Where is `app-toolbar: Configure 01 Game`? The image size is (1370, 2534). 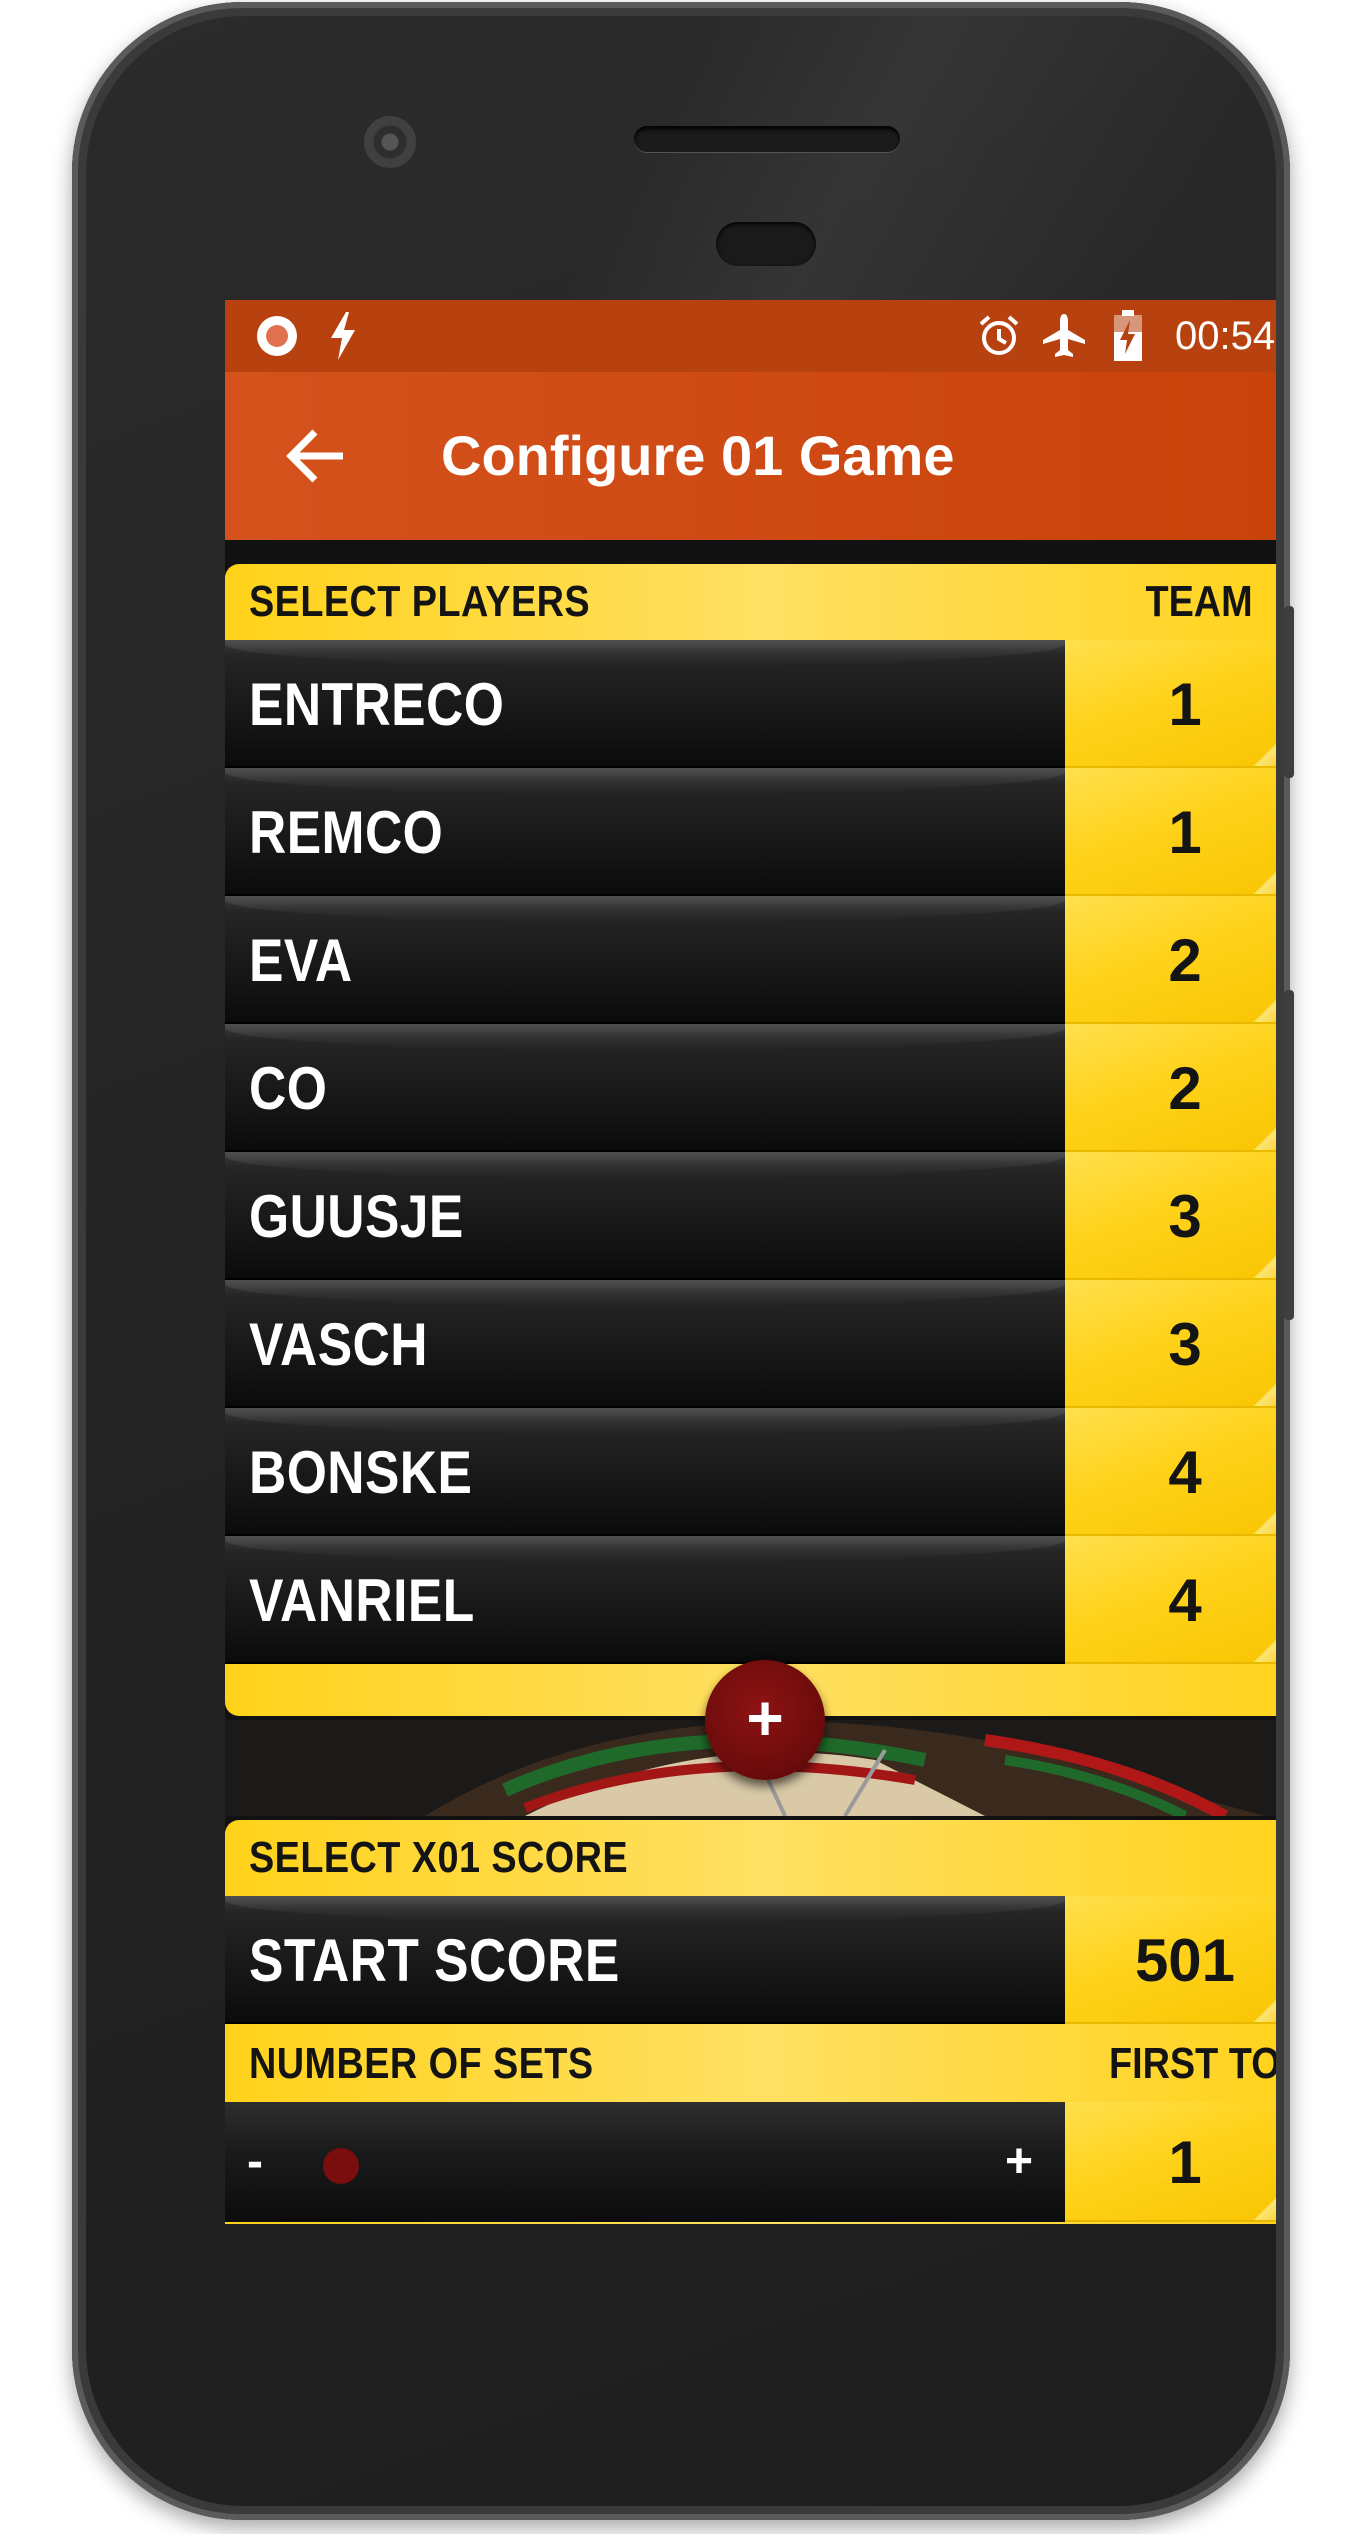 app-toolbar: Configure 01 Game is located at coordinates (750, 456).